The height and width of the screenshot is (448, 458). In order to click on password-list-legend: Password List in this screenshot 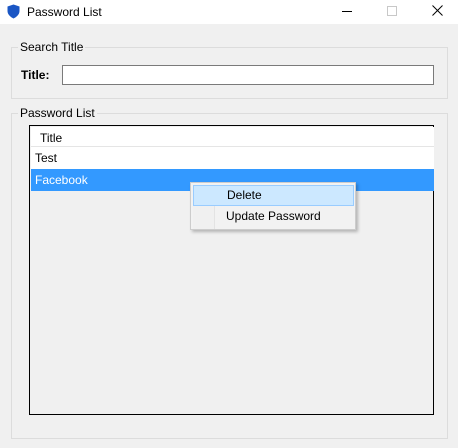, I will do `click(57, 113)`.